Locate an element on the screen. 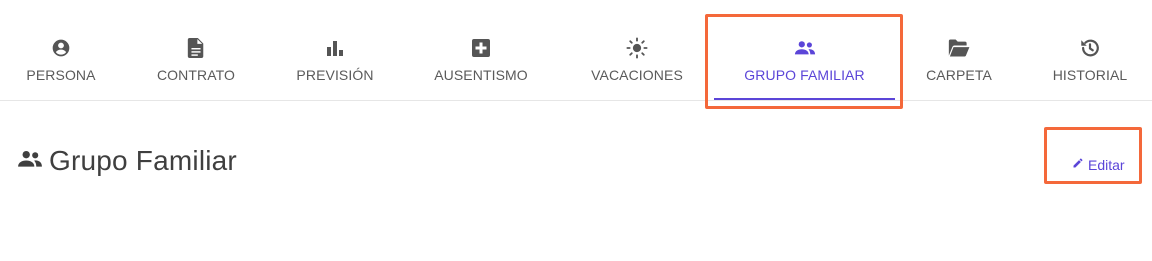 Image resolution: width=1152 pixels, height=261 pixels. account-circle-icon is located at coordinates (61, 48).